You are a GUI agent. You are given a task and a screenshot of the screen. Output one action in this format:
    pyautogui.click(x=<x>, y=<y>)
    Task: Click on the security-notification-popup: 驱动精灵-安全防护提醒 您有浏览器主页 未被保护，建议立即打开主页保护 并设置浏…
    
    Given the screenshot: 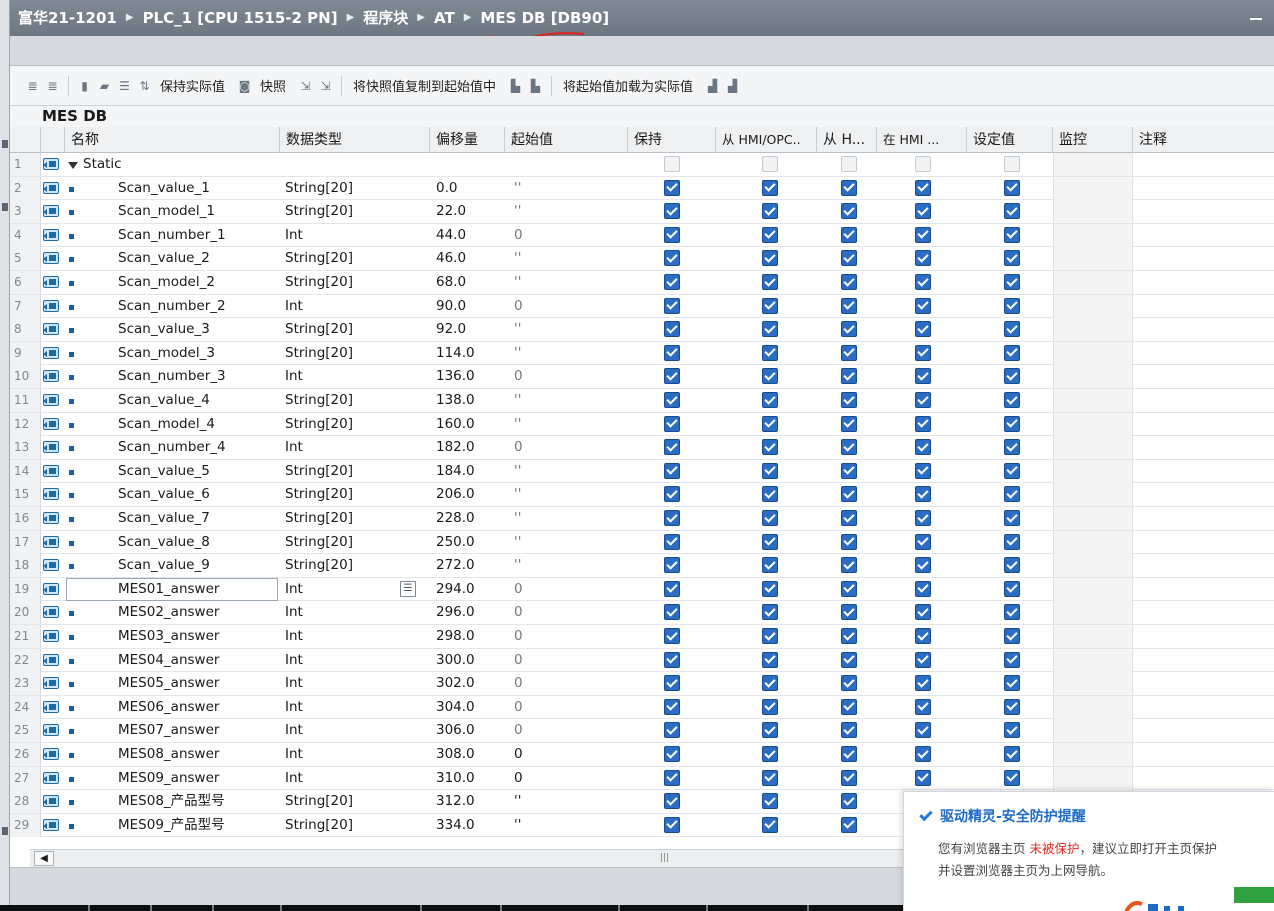 What is the action you would take?
    pyautogui.click(x=1088, y=851)
    